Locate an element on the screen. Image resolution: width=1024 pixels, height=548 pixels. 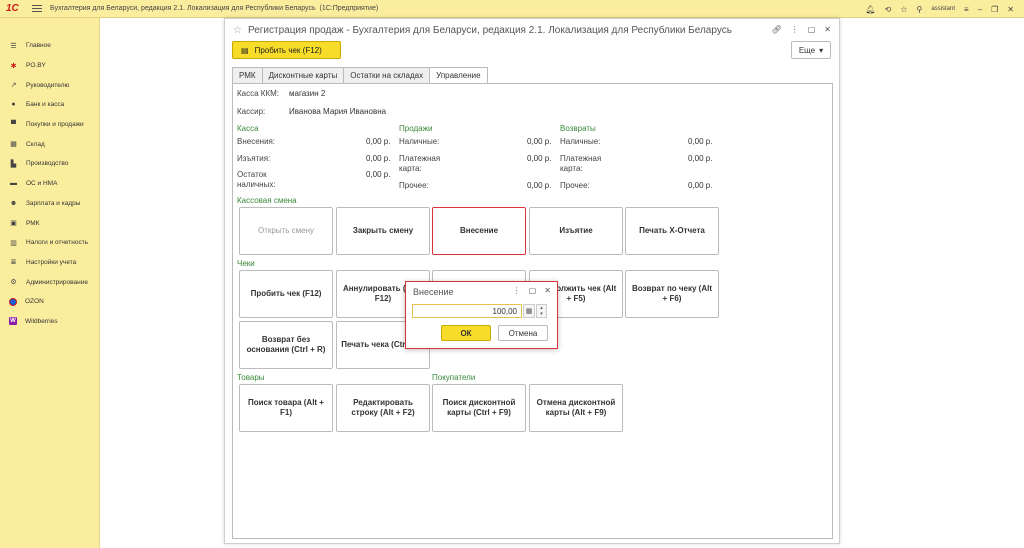
tab-management: Управление is located at coordinates (458, 75).